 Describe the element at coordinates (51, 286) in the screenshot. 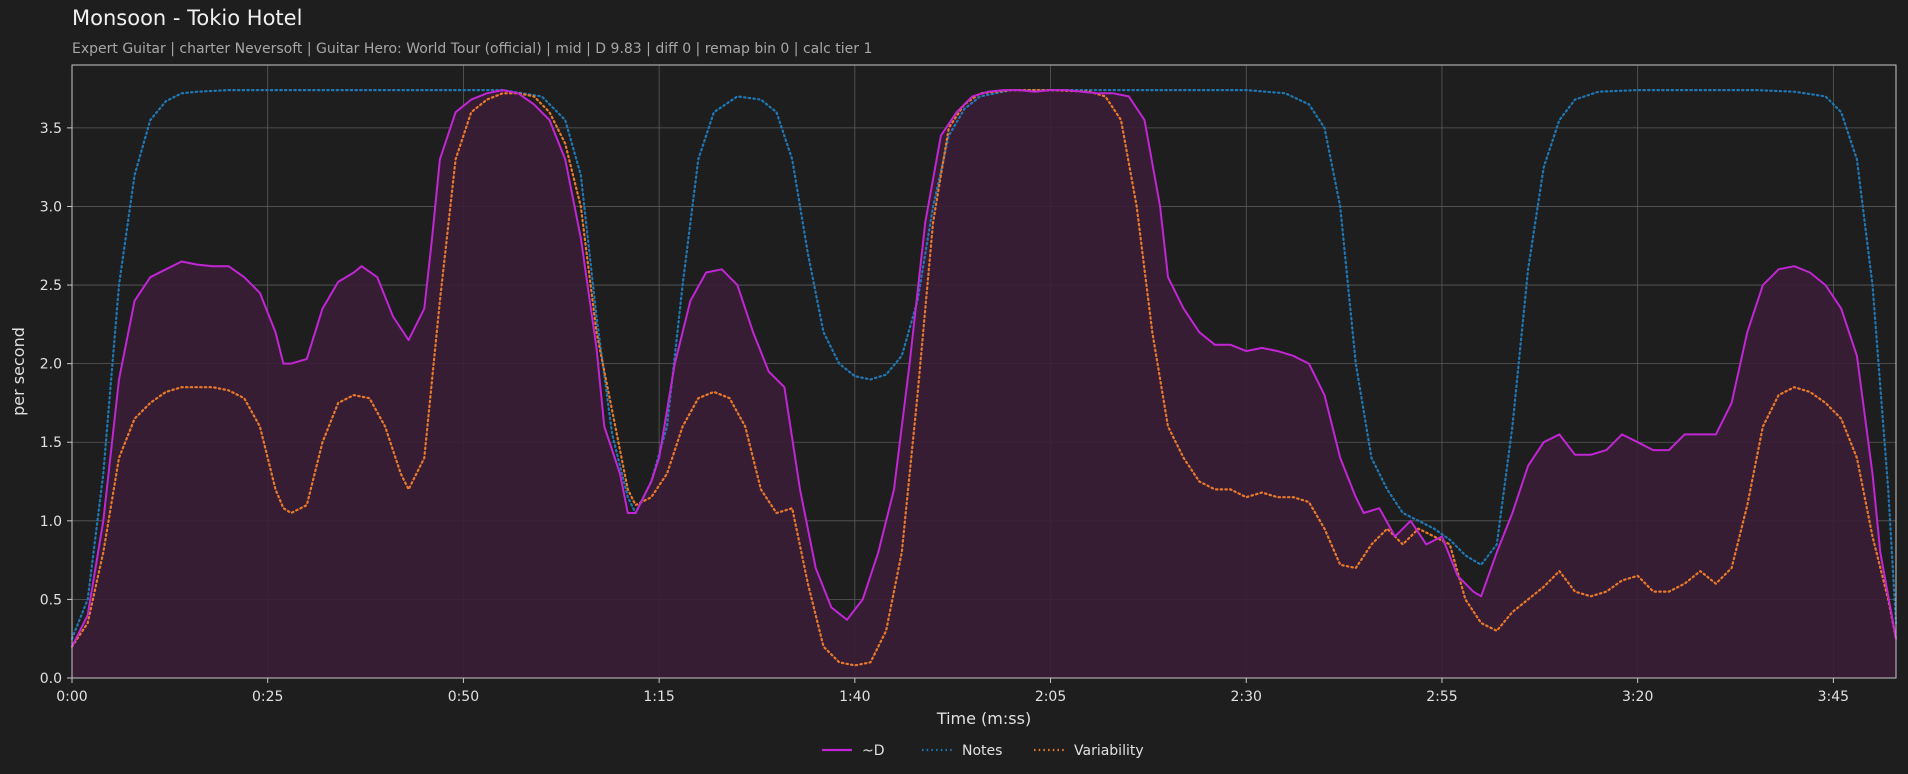

I see `y-tick-label: 2.5` at that location.